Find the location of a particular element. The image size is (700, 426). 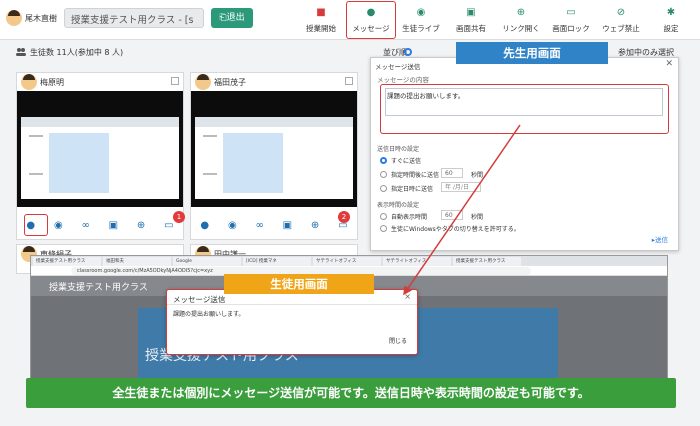

allow-switch-label: 生徒にWindowsやタブの切り替えを許可する。 is located at coordinates (455, 229).